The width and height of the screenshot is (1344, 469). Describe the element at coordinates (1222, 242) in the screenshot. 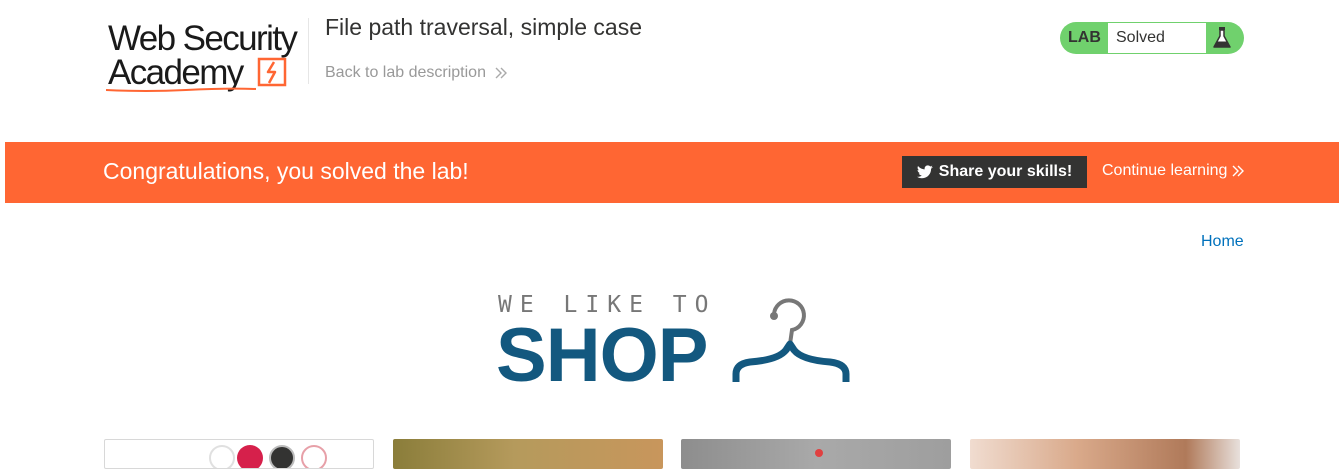

I see `home-link: Home` at that location.